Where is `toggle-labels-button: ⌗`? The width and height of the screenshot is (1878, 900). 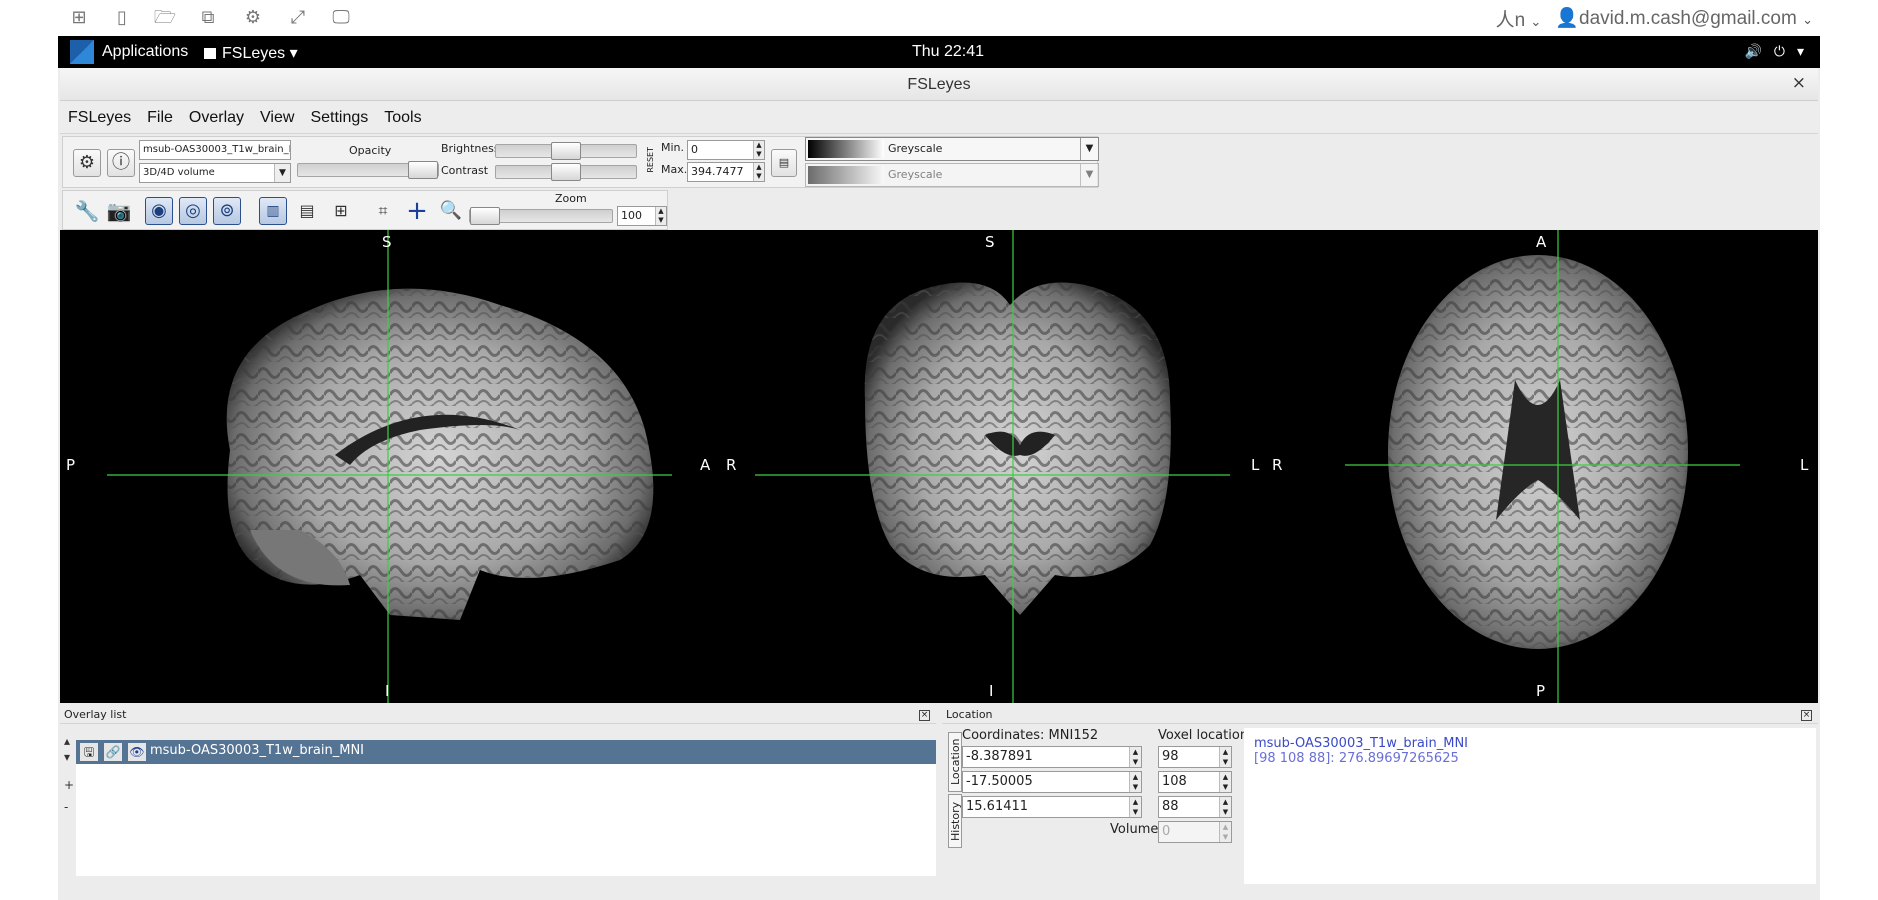
toggle-labels-button: ⌗ is located at coordinates (383, 211).